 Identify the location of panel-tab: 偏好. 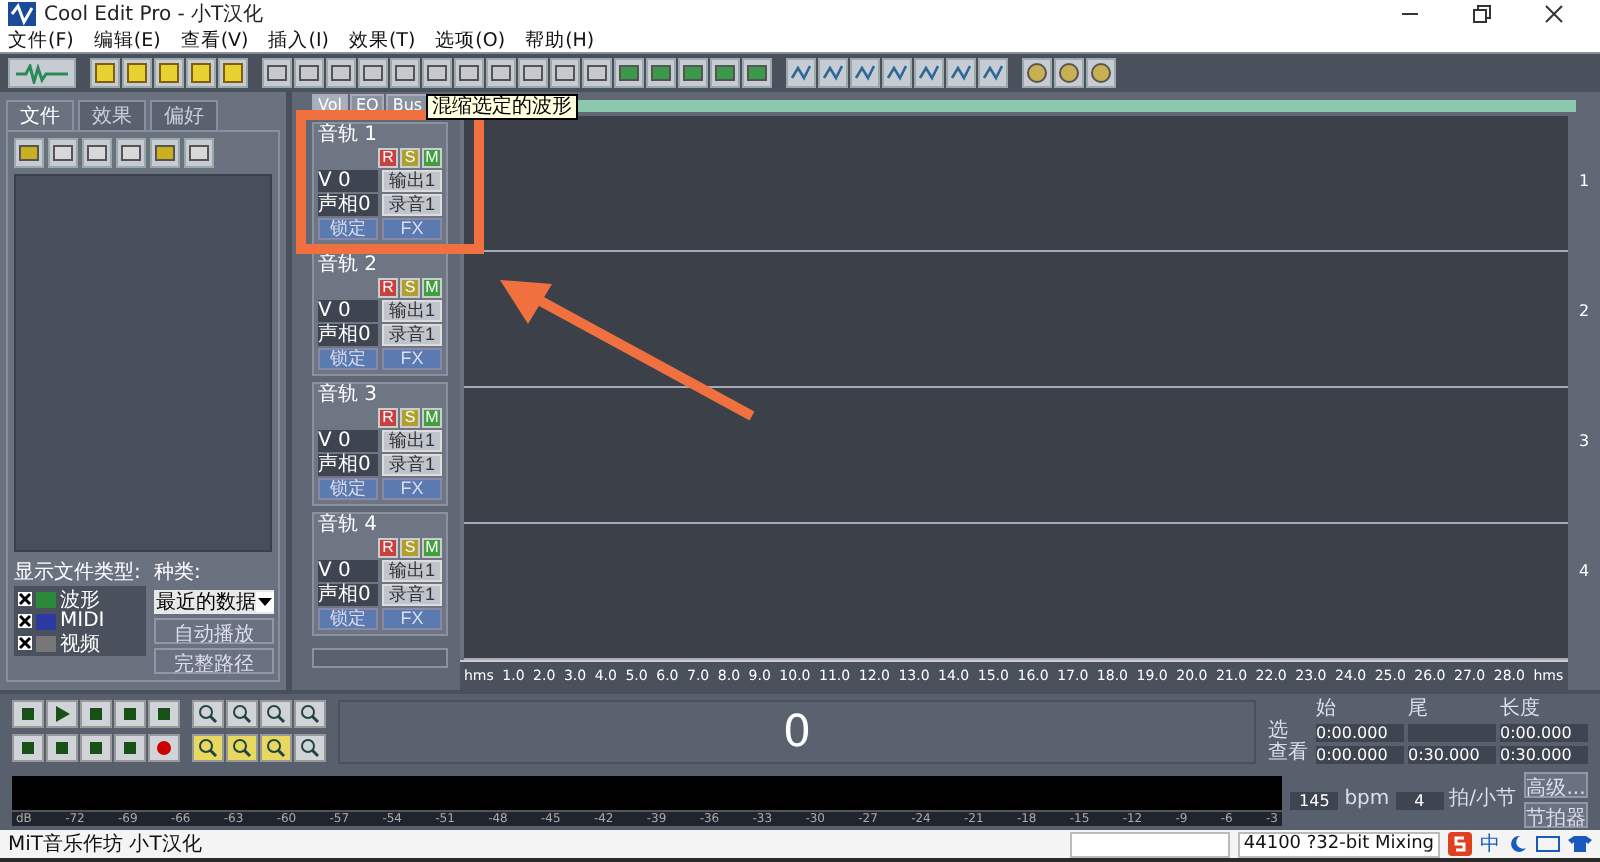
(184, 115).